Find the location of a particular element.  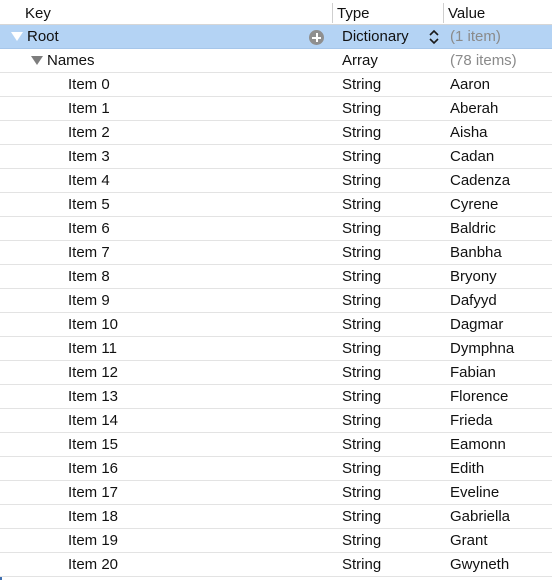

item-value: Fabian is located at coordinates (473, 372).